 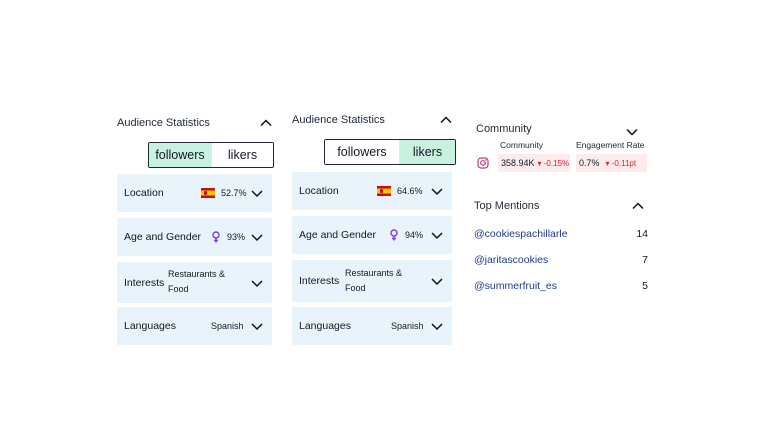 What do you see at coordinates (521, 145) in the screenshot?
I see `community-column-header: Community` at bounding box center [521, 145].